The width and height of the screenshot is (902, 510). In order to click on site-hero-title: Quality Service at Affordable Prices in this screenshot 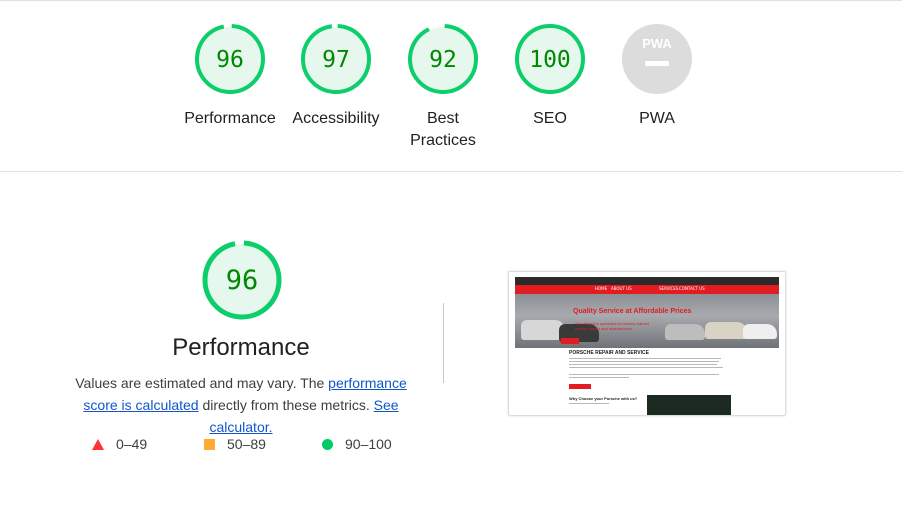, I will do `click(632, 311)`.